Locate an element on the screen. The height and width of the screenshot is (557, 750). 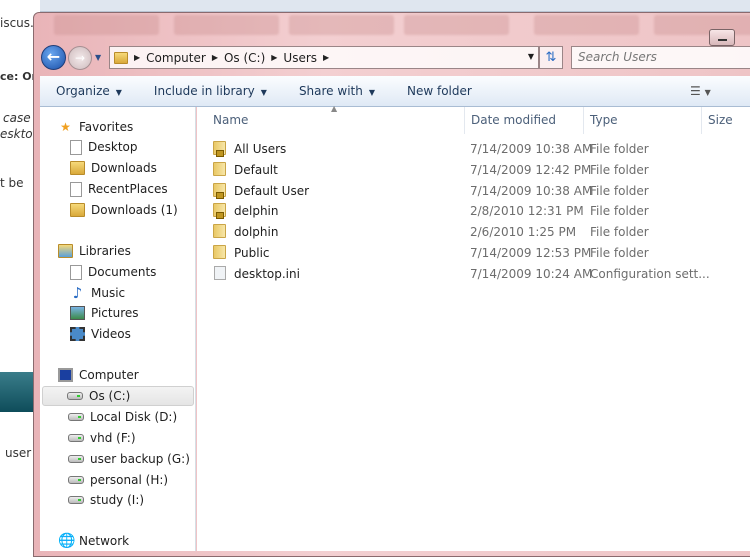
organize-button: Organize ▼ is located at coordinates (89, 91).